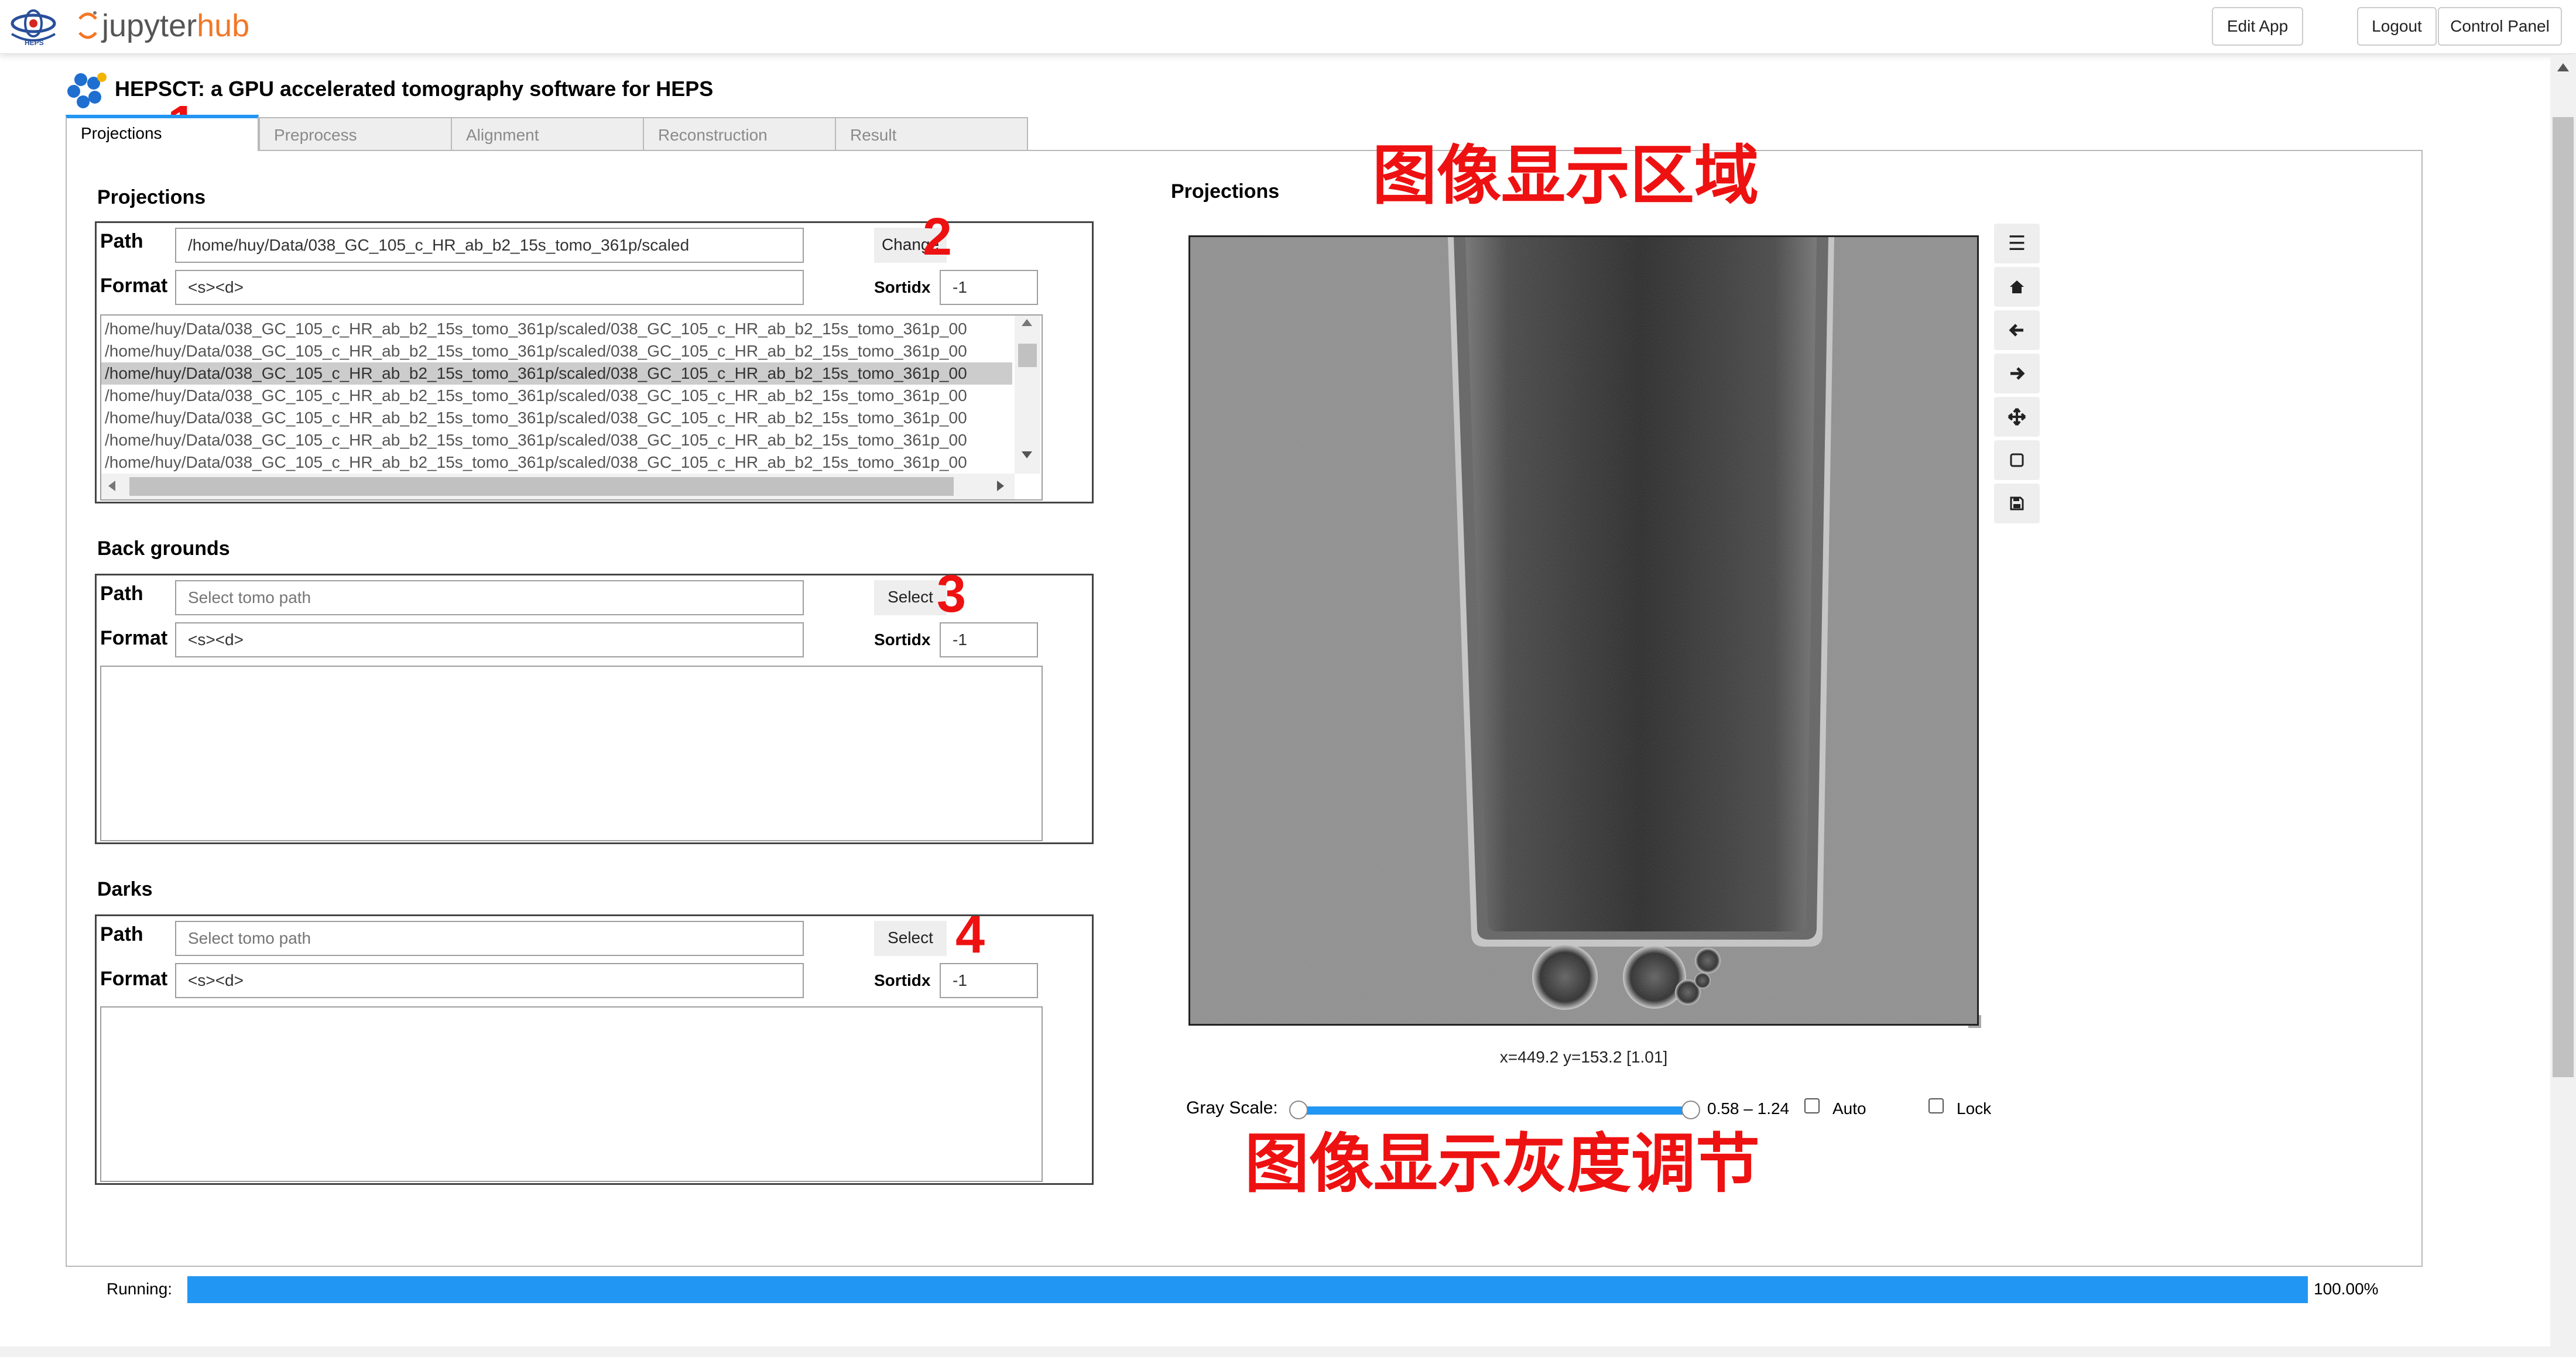 The width and height of the screenshot is (2576, 1357). I want to click on toolbar-pan-button, so click(2017, 417).